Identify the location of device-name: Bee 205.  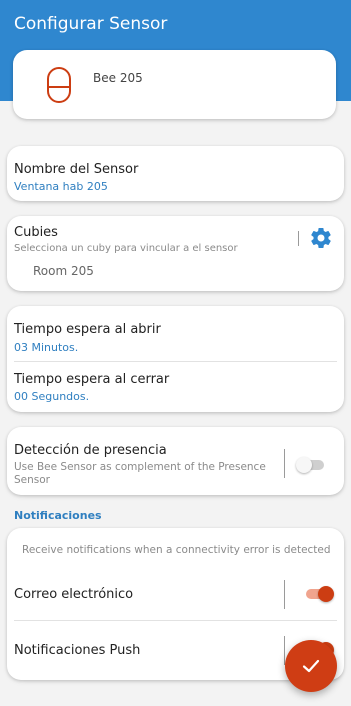
(118, 78).